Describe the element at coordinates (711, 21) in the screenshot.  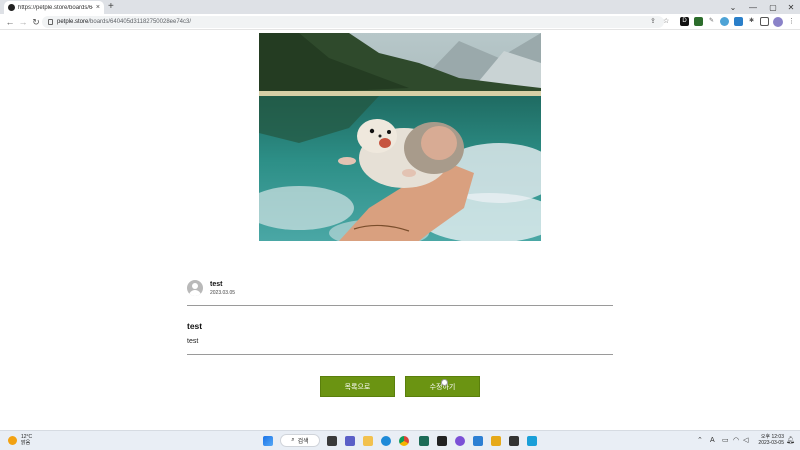
I see `eyedropper-icon: ✎` at that location.